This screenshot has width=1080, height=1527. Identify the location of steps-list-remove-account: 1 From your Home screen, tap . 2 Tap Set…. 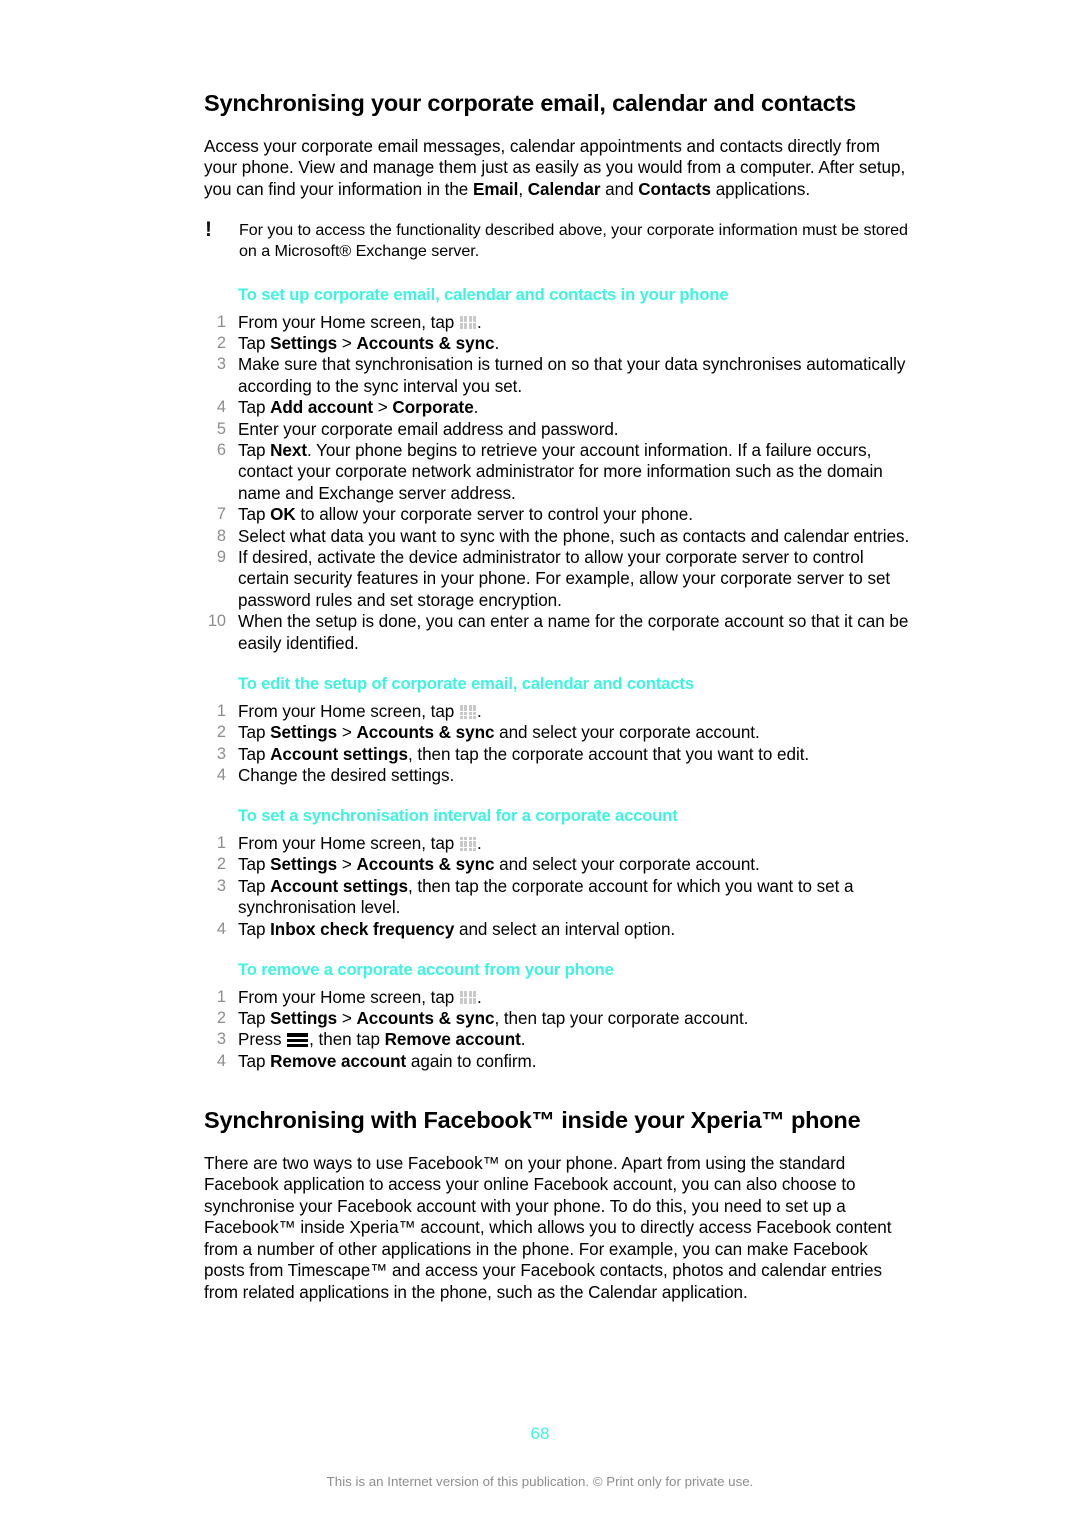
(557, 1030).